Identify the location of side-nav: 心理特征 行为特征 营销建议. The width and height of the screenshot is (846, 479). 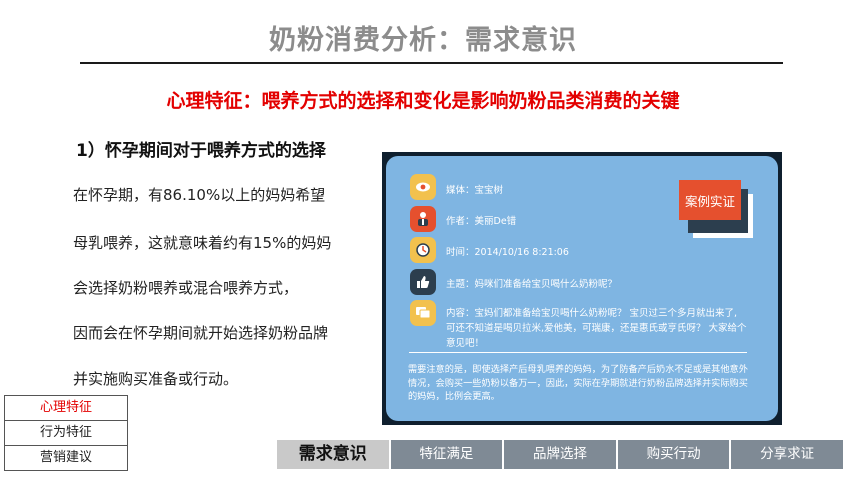
(66, 433).